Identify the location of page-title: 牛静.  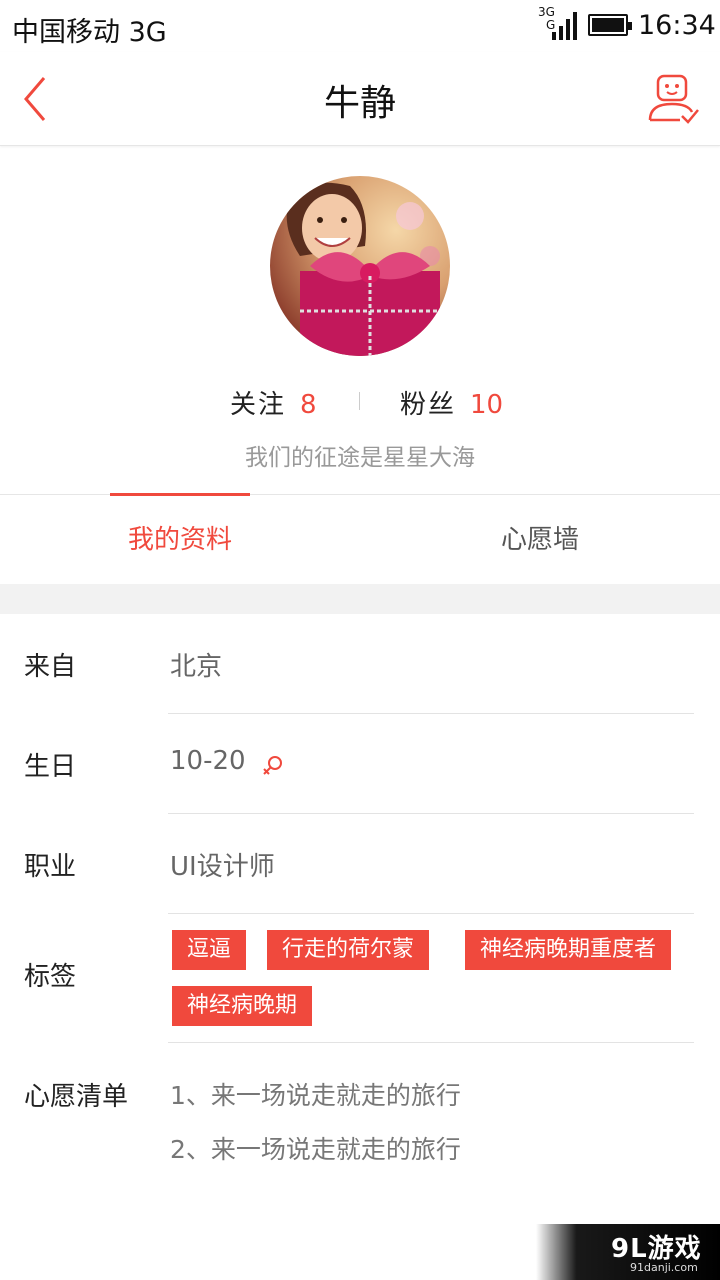
(359, 103).